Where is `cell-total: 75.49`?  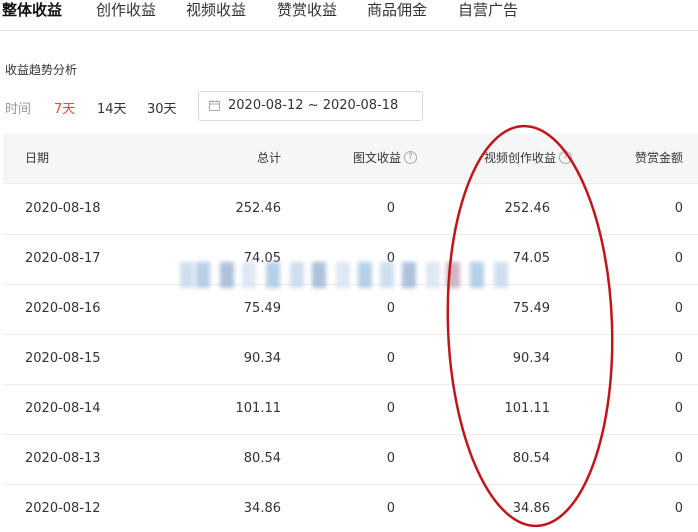 cell-total: 75.49 is located at coordinates (262, 308).